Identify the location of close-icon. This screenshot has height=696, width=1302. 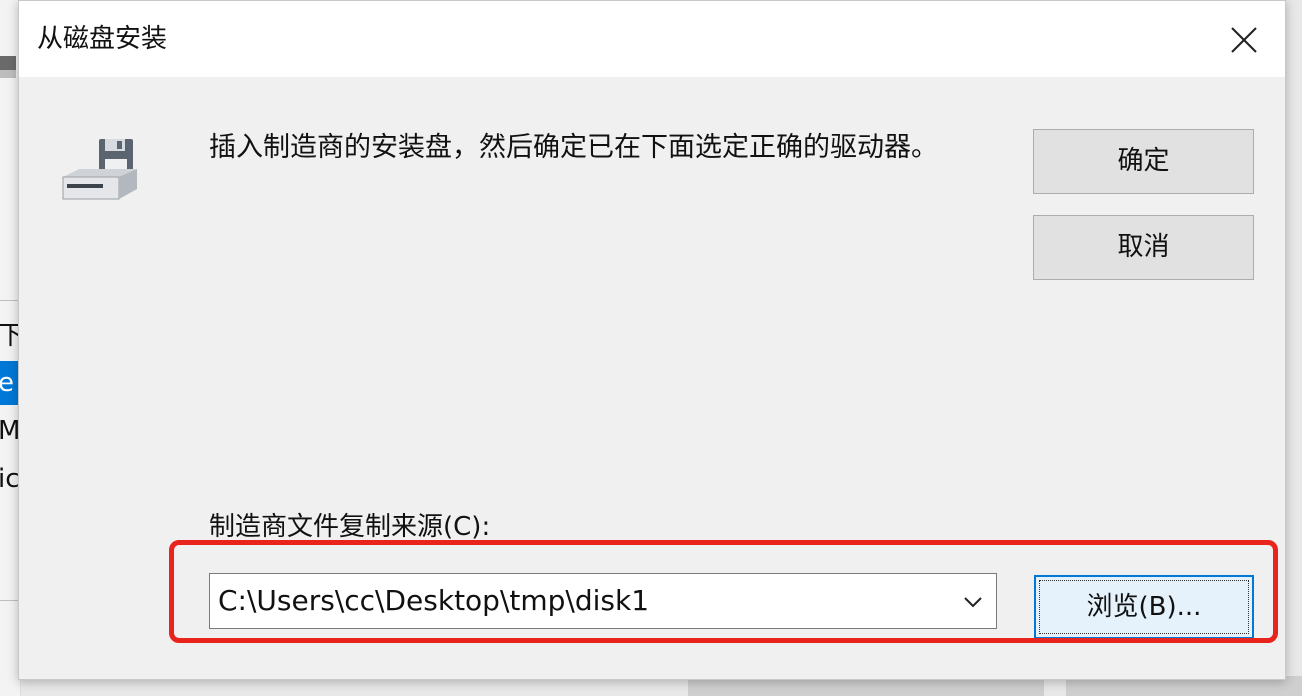
(1244, 40).